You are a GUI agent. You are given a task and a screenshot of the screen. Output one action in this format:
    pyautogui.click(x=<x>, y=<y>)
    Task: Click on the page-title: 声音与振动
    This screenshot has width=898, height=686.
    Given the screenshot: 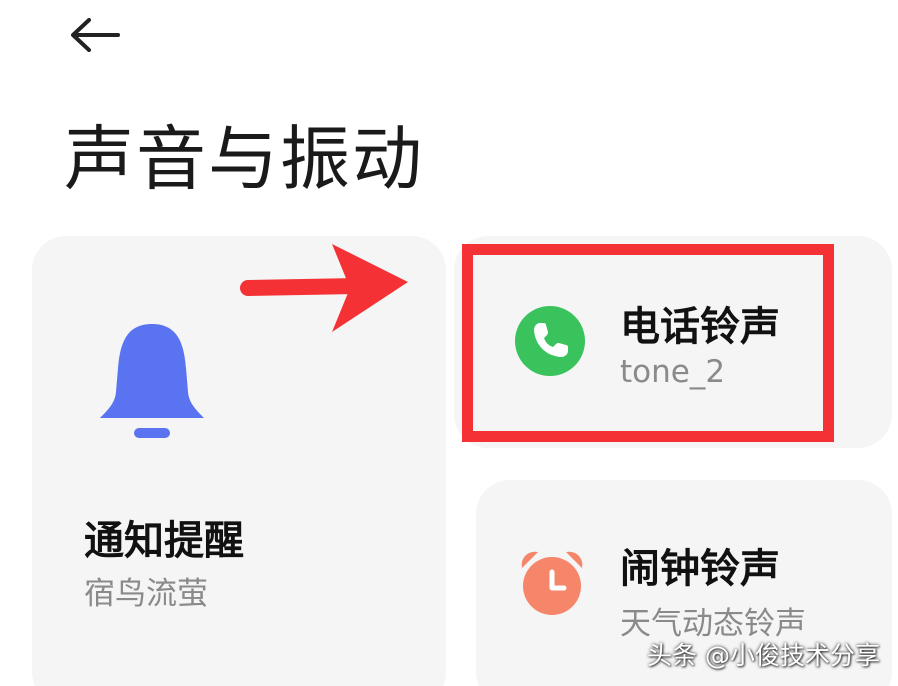 What is the action you would take?
    pyautogui.click(x=244, y=159)
    